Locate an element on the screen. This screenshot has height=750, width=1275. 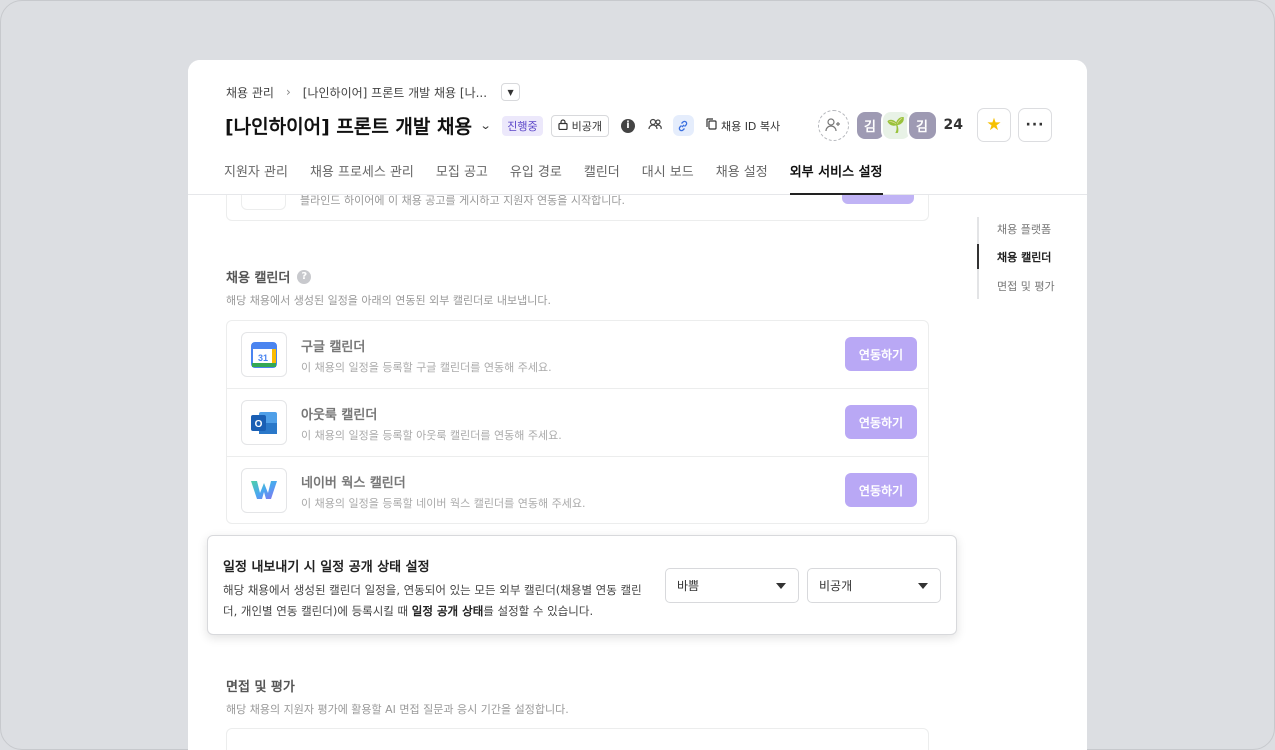
connect-naver-works-button: 연동하기 is located at coordinates (881, 490).